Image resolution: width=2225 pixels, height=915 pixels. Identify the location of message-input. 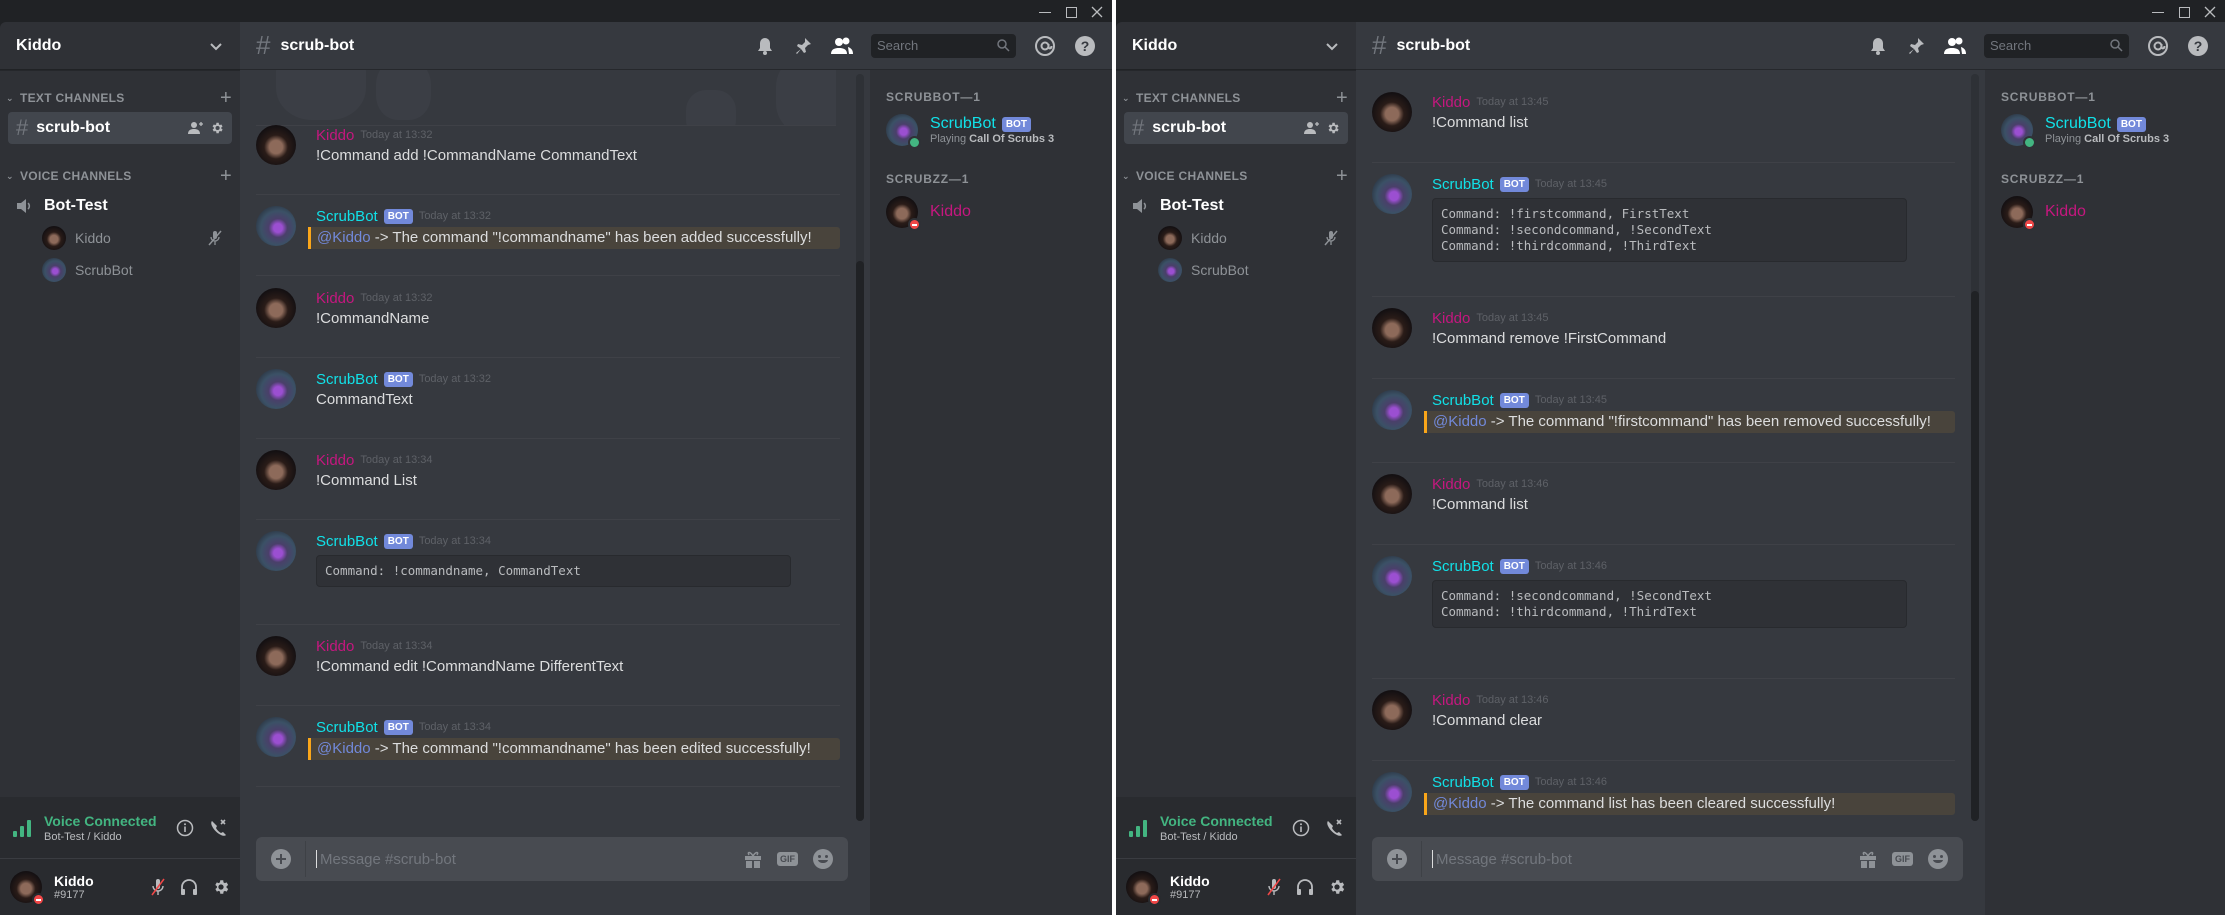
(1645, 859).